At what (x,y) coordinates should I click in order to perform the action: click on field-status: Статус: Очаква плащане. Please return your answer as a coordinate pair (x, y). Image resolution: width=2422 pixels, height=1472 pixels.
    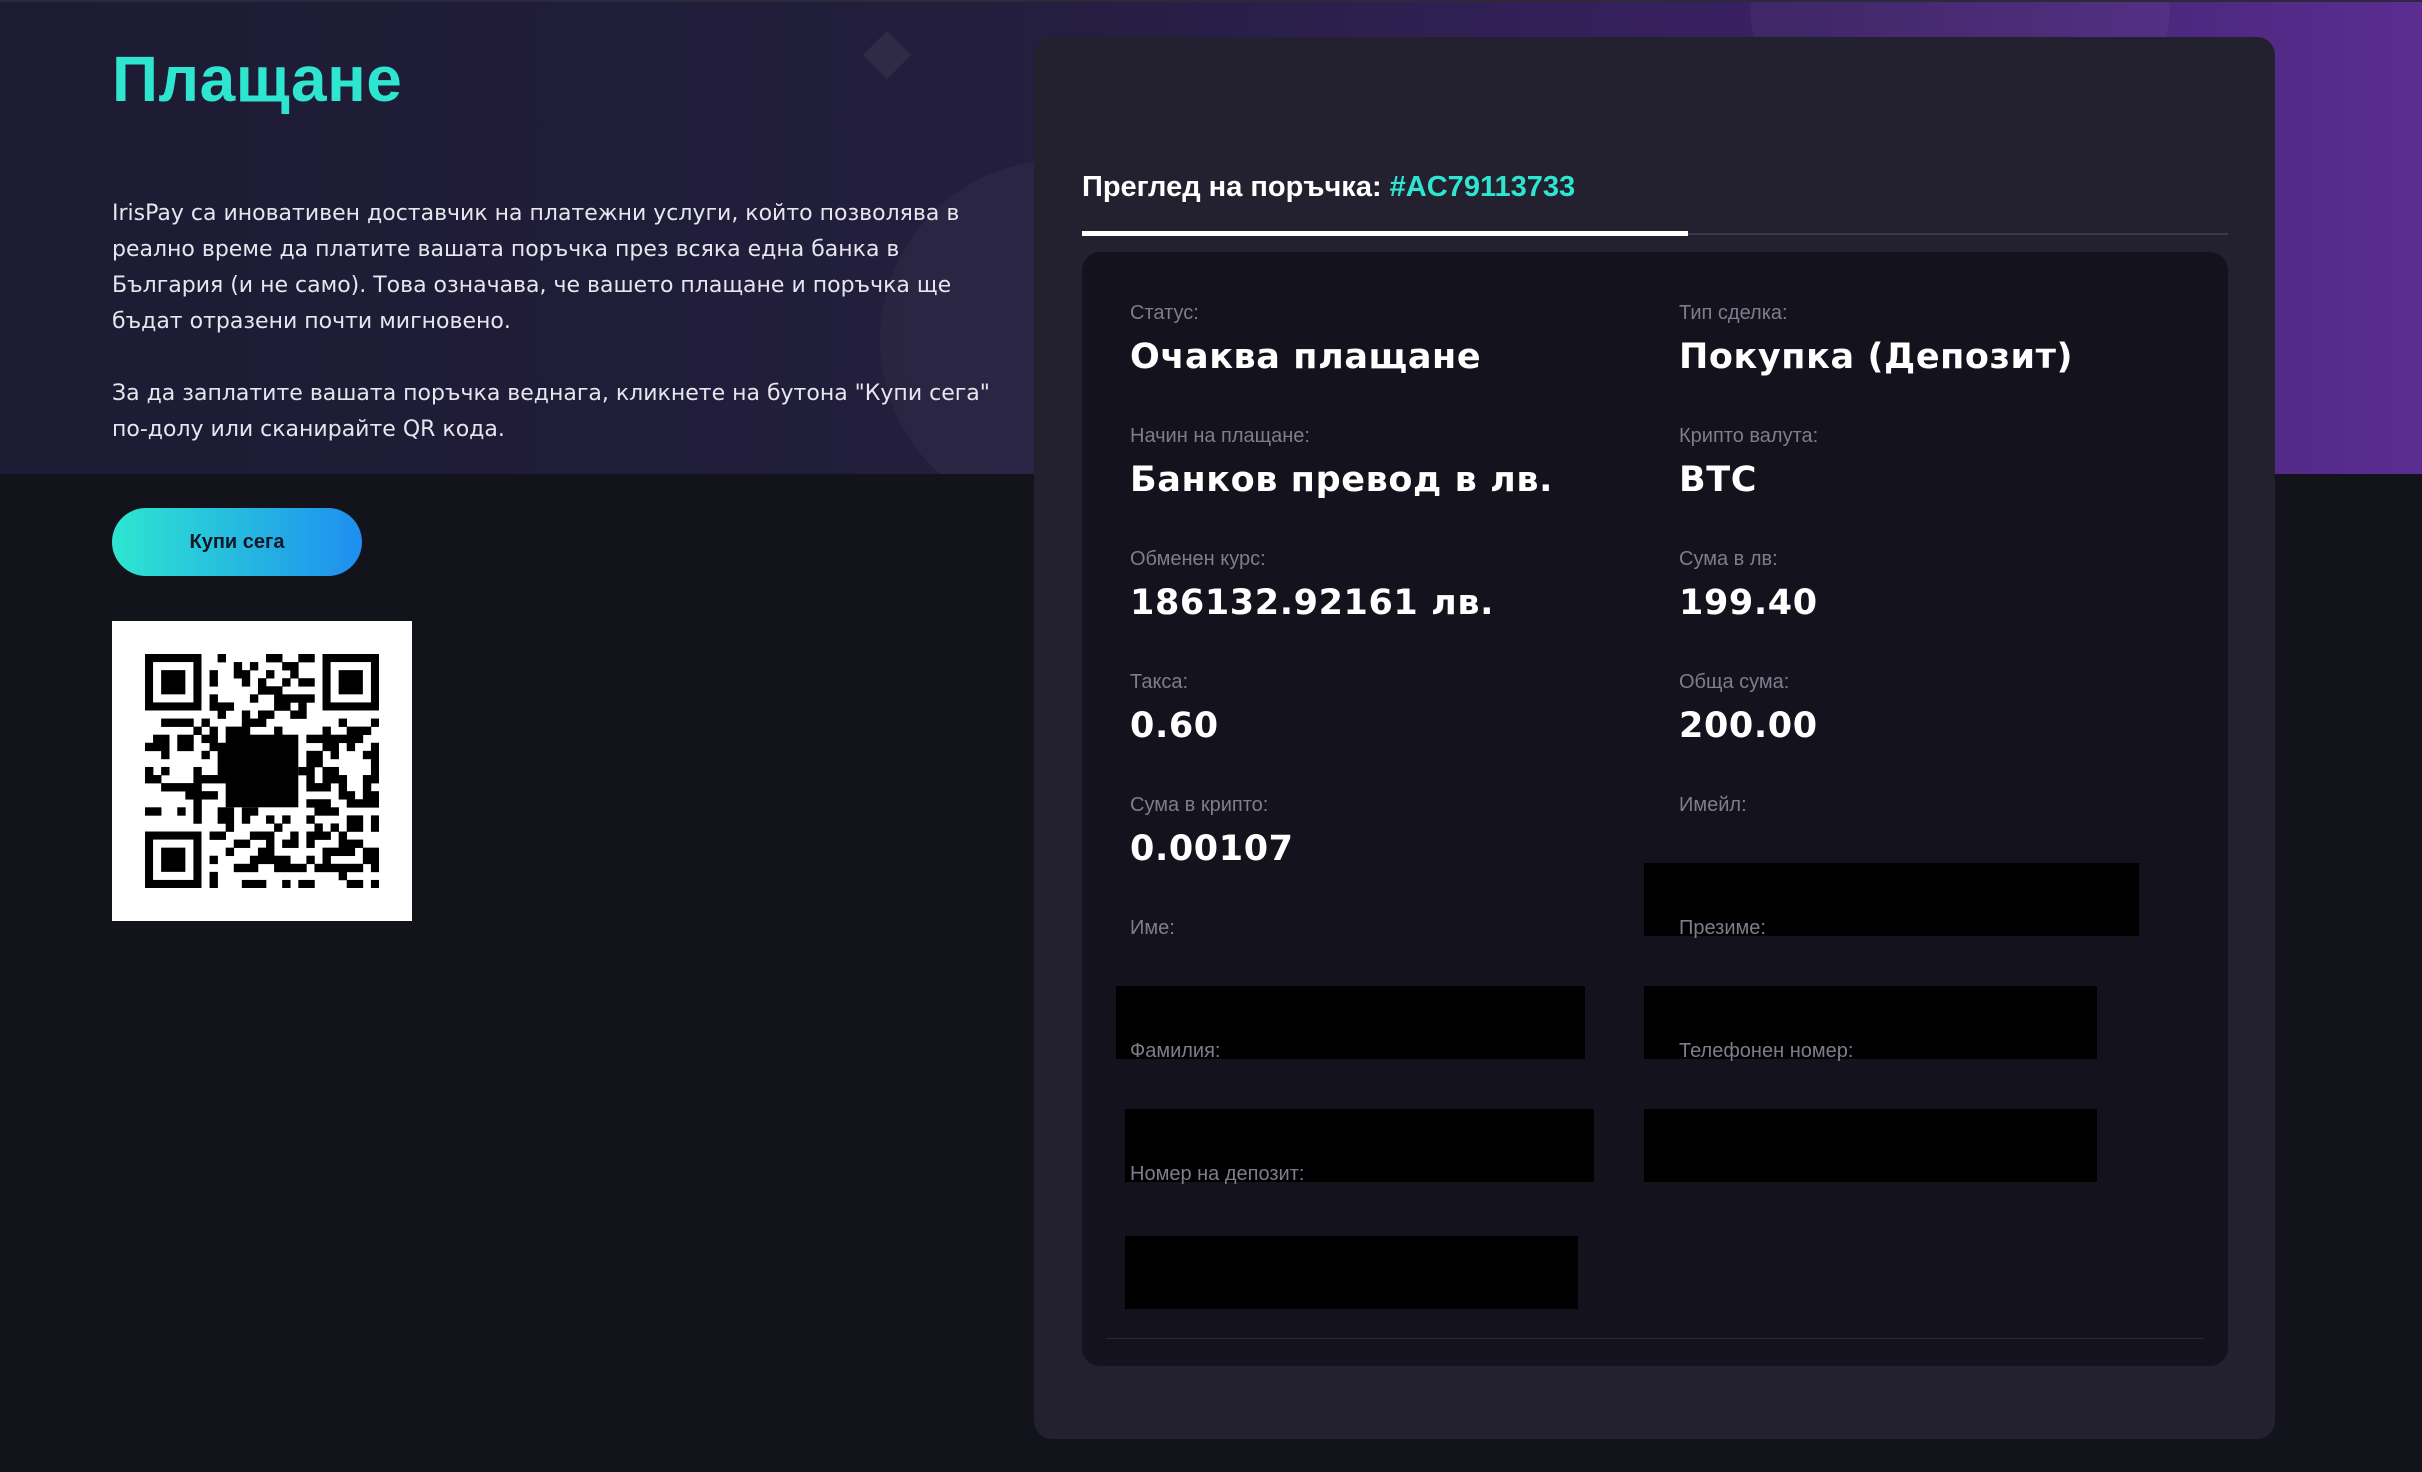
    Looking at the image, I should click on (1305, 339).